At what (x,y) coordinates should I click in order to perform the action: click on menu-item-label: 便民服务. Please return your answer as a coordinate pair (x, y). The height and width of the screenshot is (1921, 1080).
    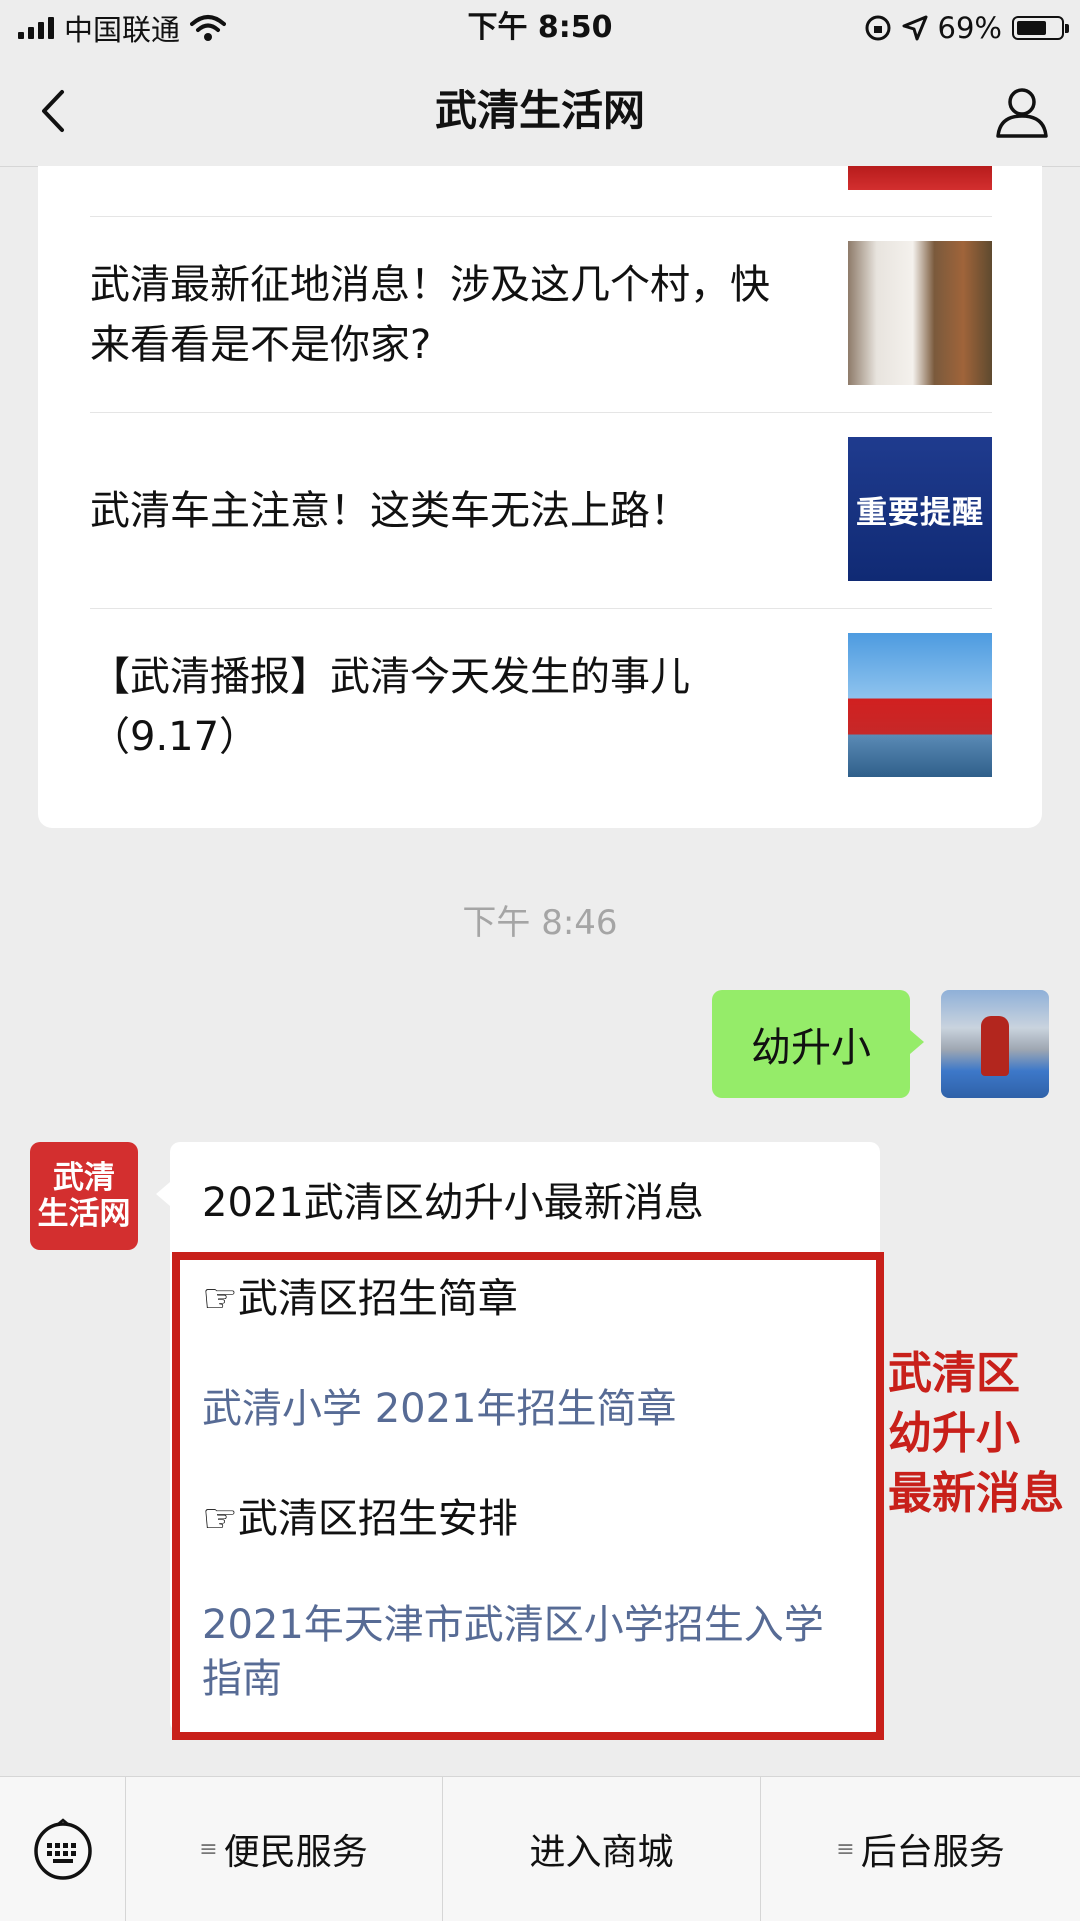
    Looking at the image, I should click on (295, 1852).